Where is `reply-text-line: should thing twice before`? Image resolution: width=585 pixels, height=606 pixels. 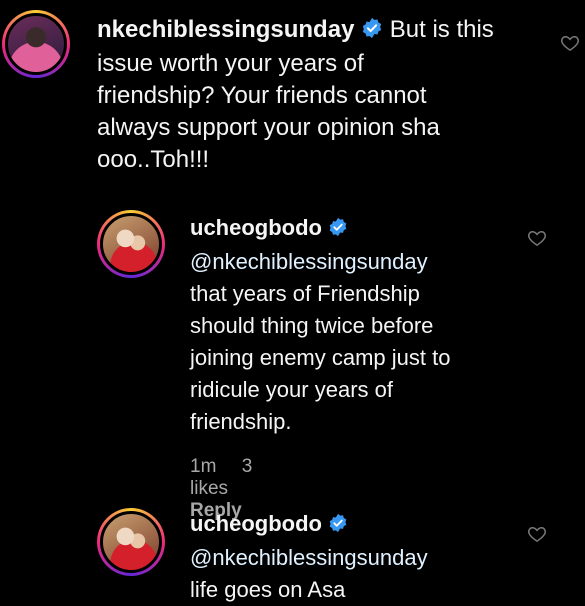 reply-text-line: should thing twice before is located at coordinates (312, 325).